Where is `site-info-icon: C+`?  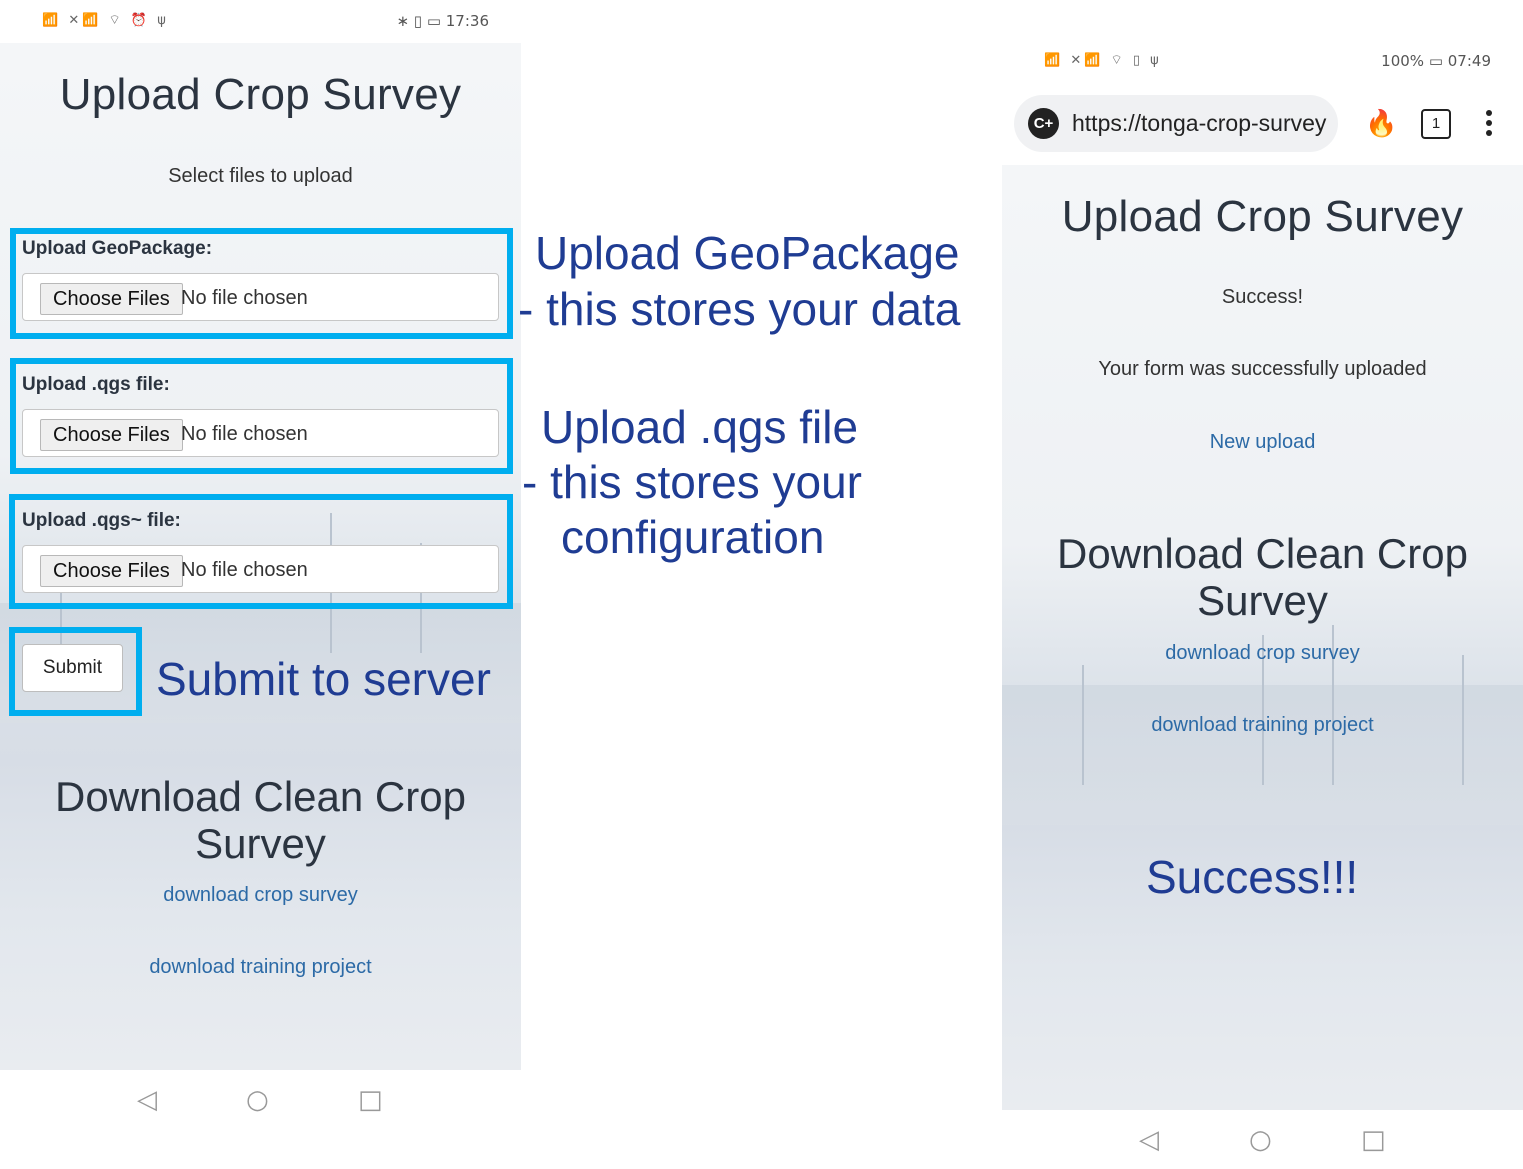
site-info-icon: C+ is located at coordinates (1043, 123).